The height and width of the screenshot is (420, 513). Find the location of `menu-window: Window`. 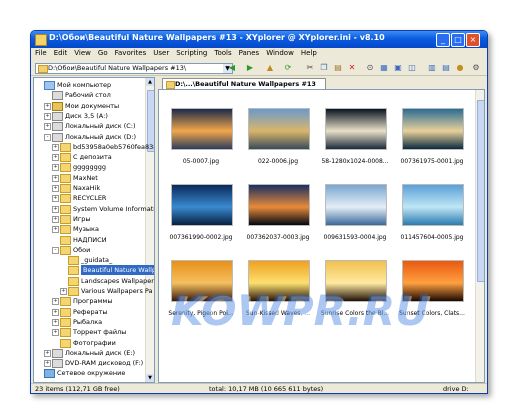

menu-window: Window is located at coordinates (279, 52).